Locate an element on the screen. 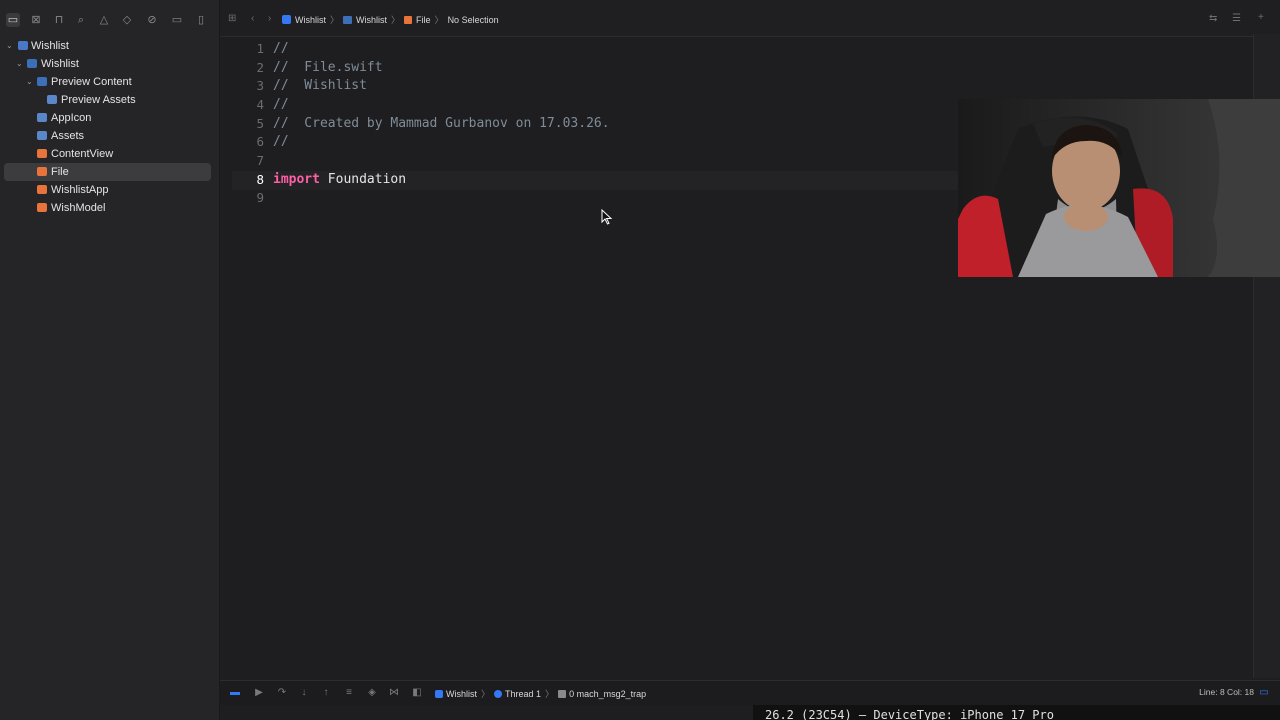 The height and width of the screenshot is (720, 1280). tree-label: Preview Content is located at coordinates (91, 82).